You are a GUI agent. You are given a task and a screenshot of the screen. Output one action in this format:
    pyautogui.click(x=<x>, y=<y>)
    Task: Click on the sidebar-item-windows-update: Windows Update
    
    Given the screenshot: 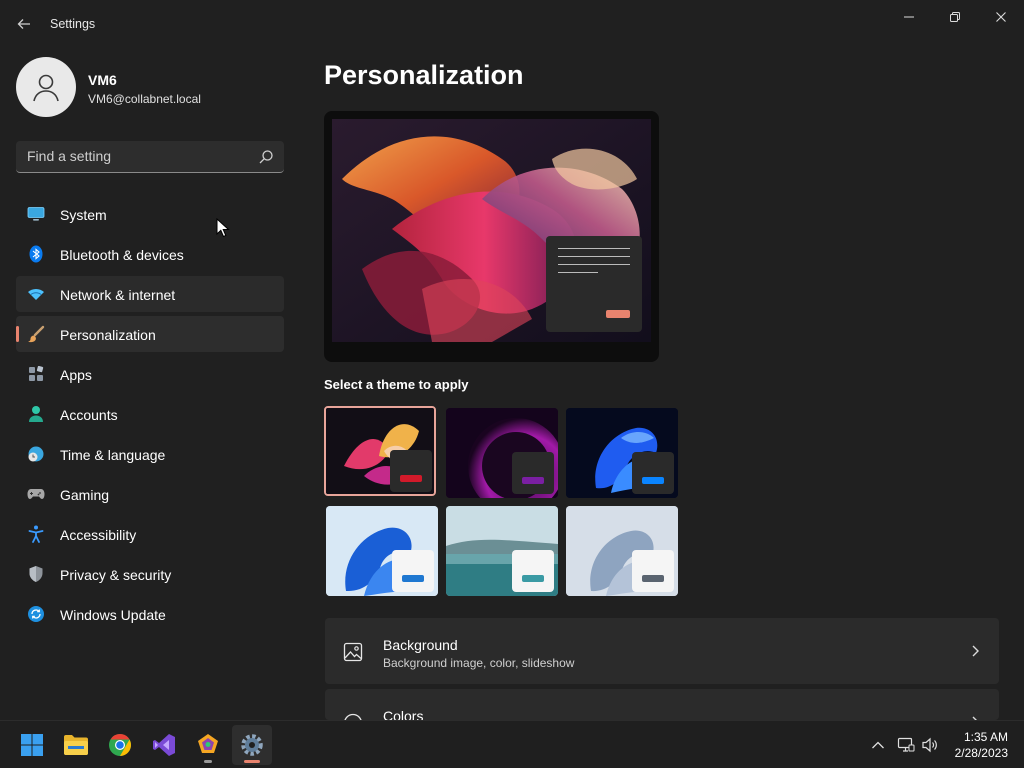 What is the action you would take?
    pyautogui.click(x=150, y=614)
    